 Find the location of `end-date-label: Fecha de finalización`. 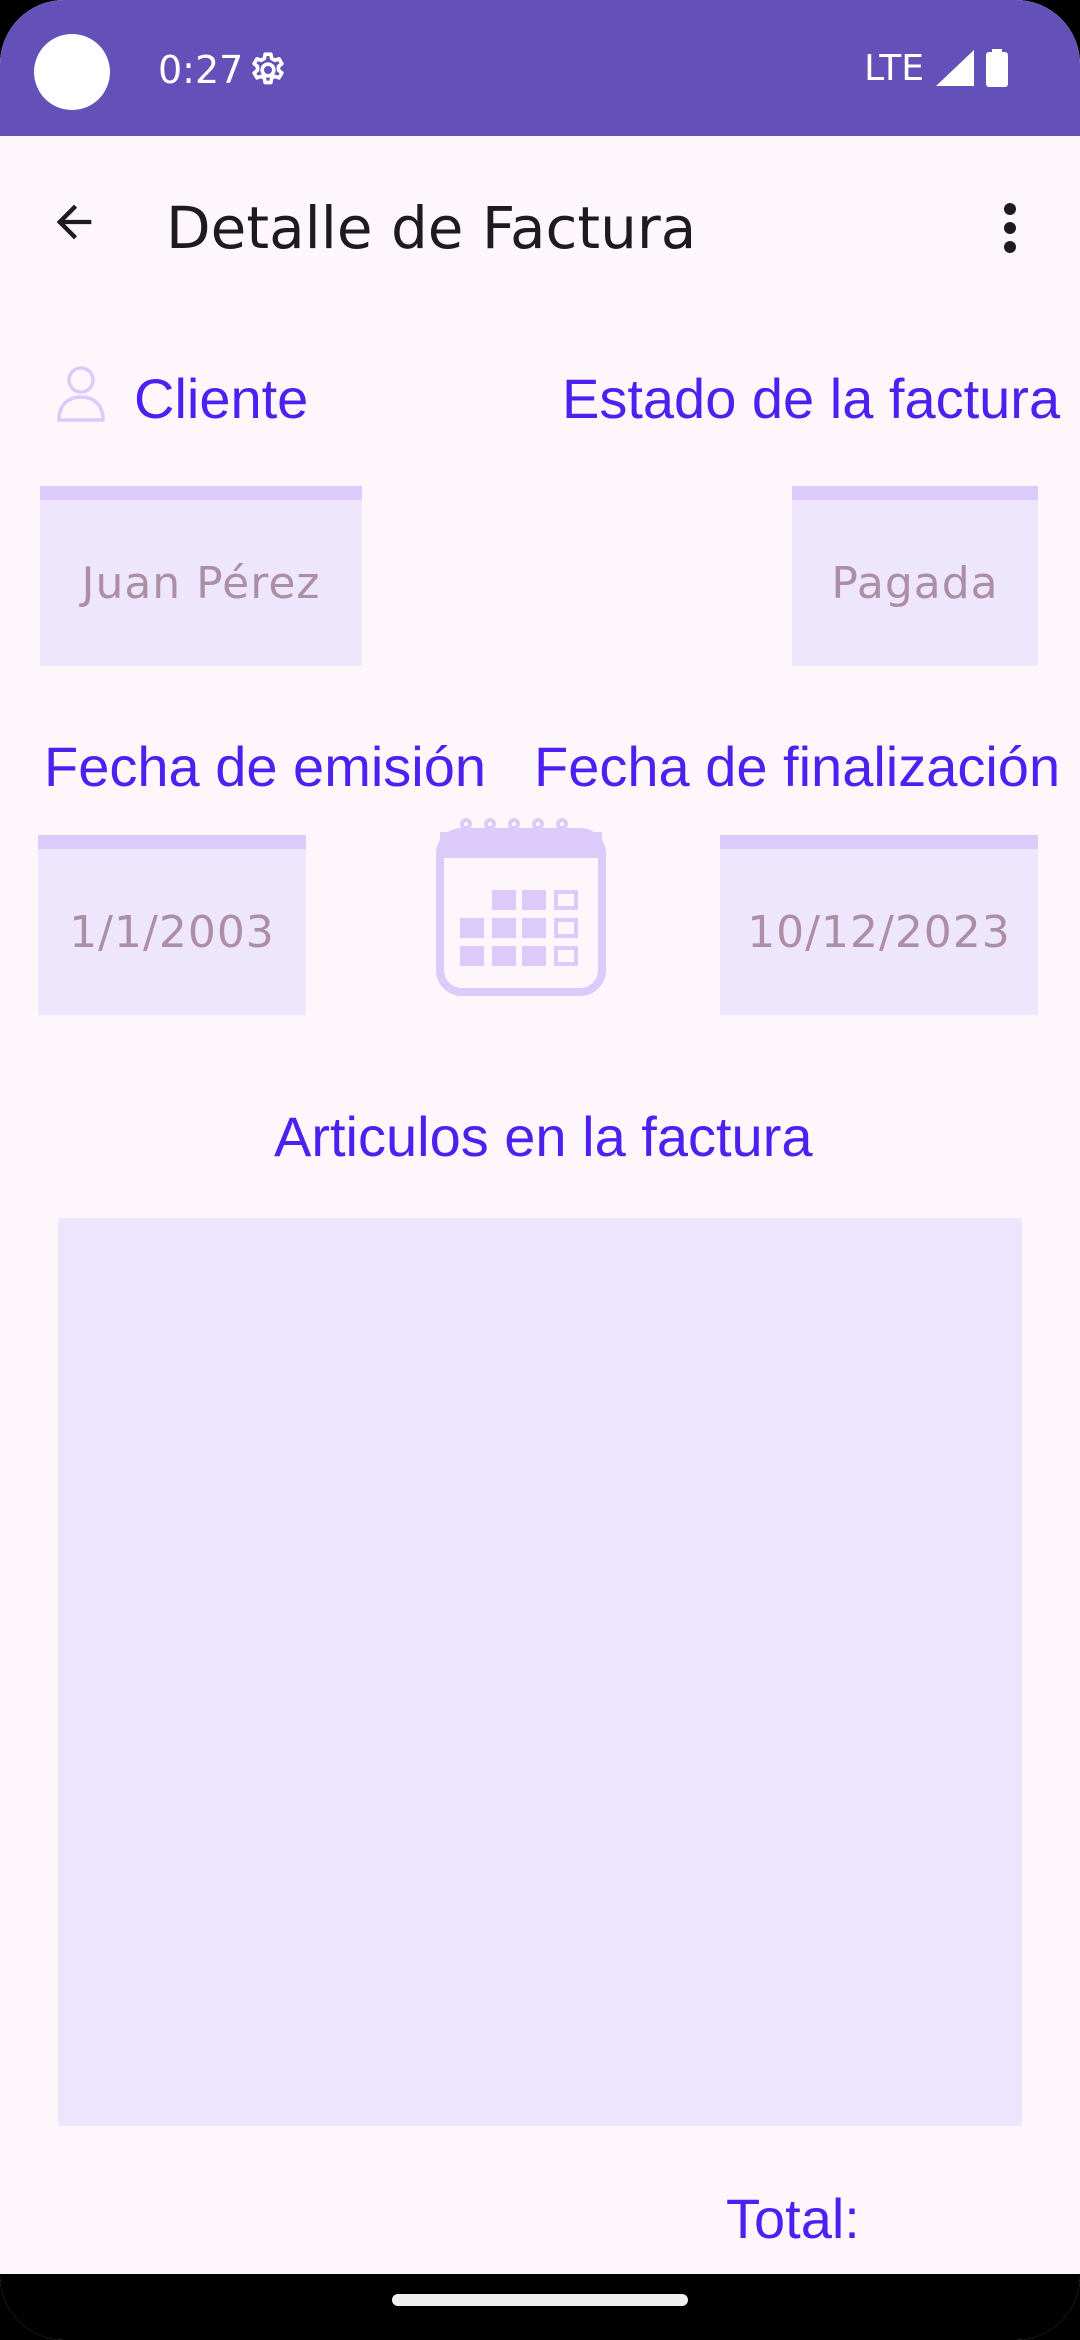

end-date-label: Fecha de finalización is located at coordinates (797, 766).